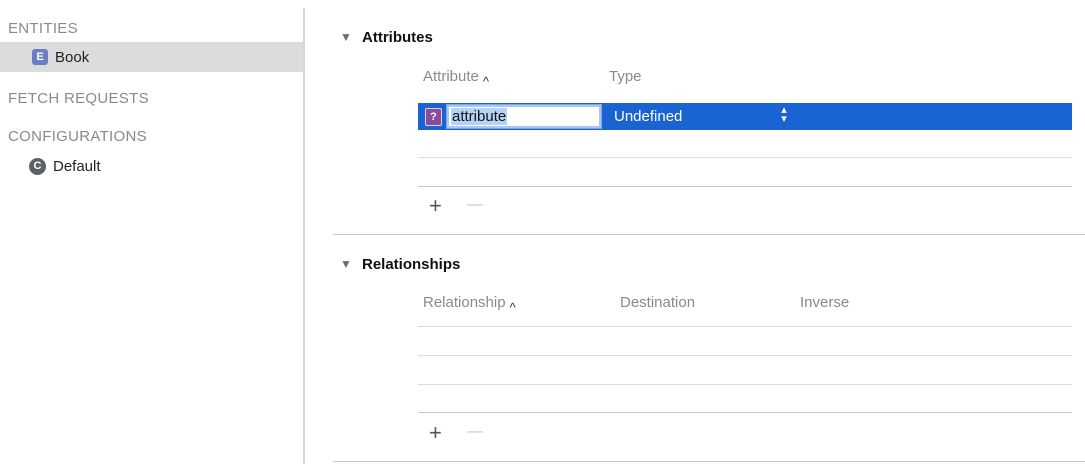  I want to click on attribute-column-header: Attribute ^, so click(456, 78).